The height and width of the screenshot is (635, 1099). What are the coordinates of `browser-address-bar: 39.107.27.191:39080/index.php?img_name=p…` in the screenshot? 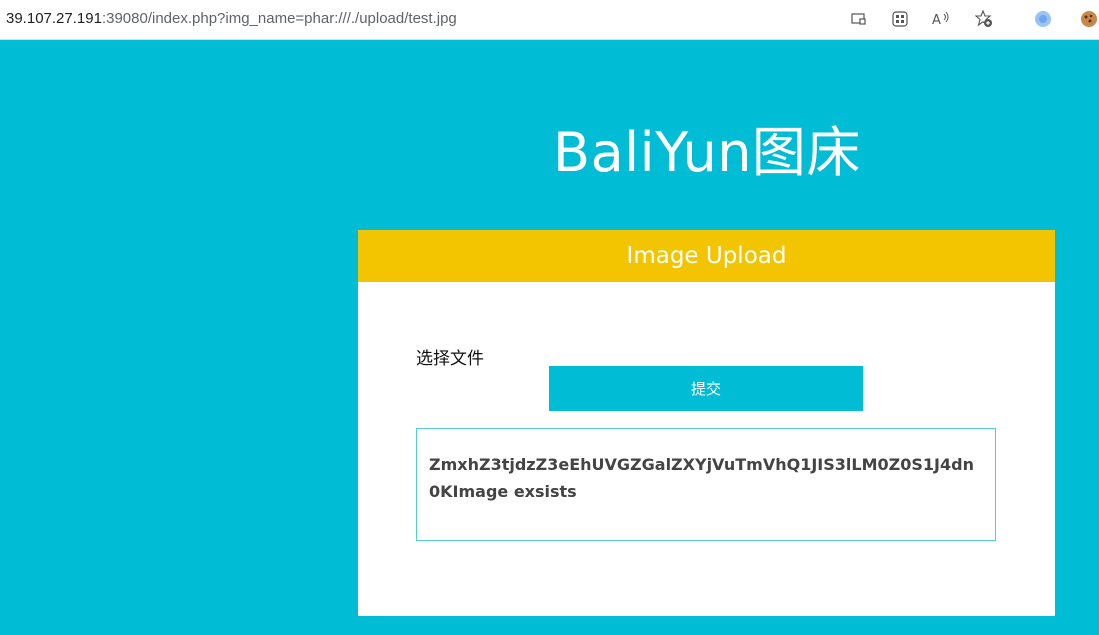 It's located at (549, 20).